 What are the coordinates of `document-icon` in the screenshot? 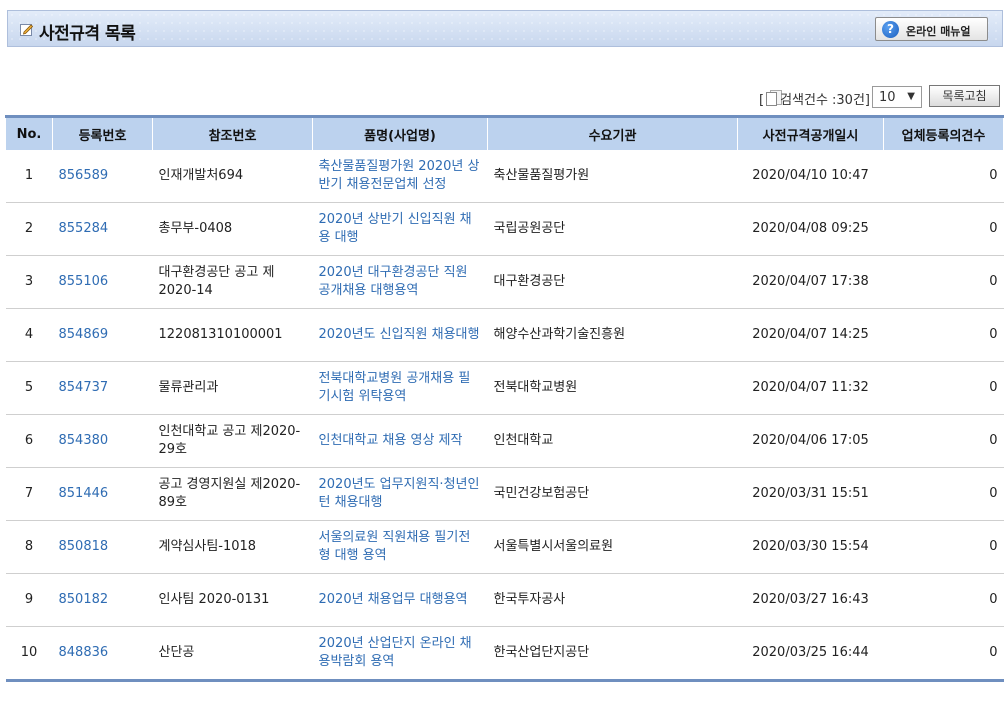 It's located at (774, 98).